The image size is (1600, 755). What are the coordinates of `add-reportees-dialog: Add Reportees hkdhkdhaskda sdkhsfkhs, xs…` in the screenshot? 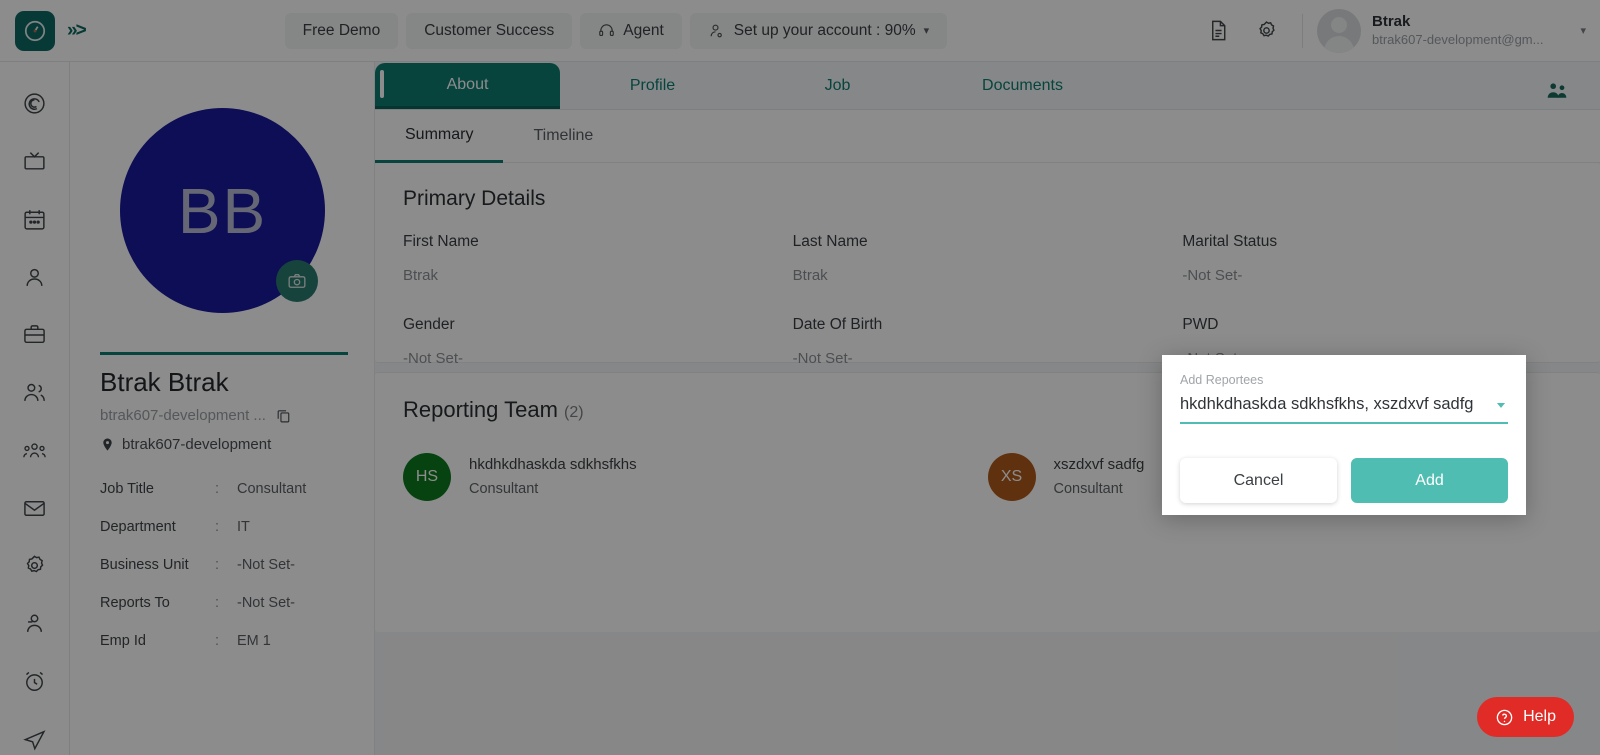 It's located at (1344, 435).